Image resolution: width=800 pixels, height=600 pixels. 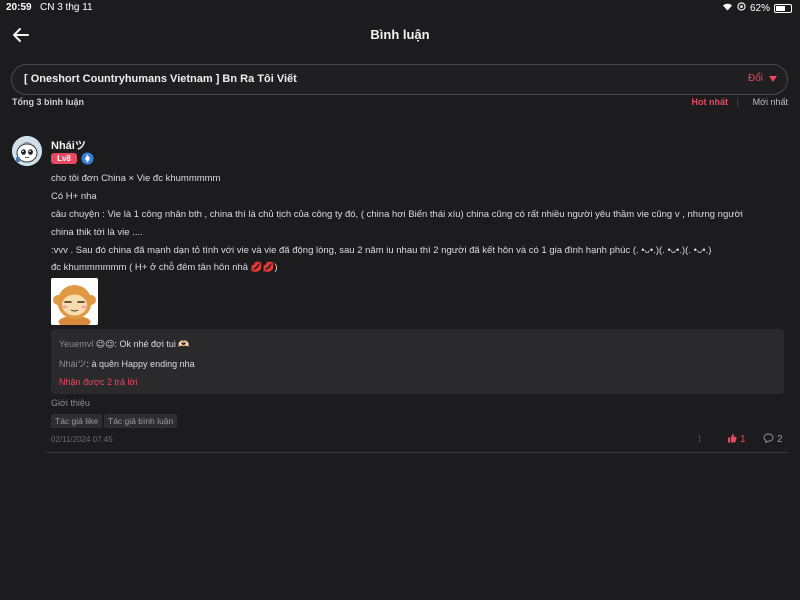 I want to click on orientation-lock-icon, so click(x=741, y=8).